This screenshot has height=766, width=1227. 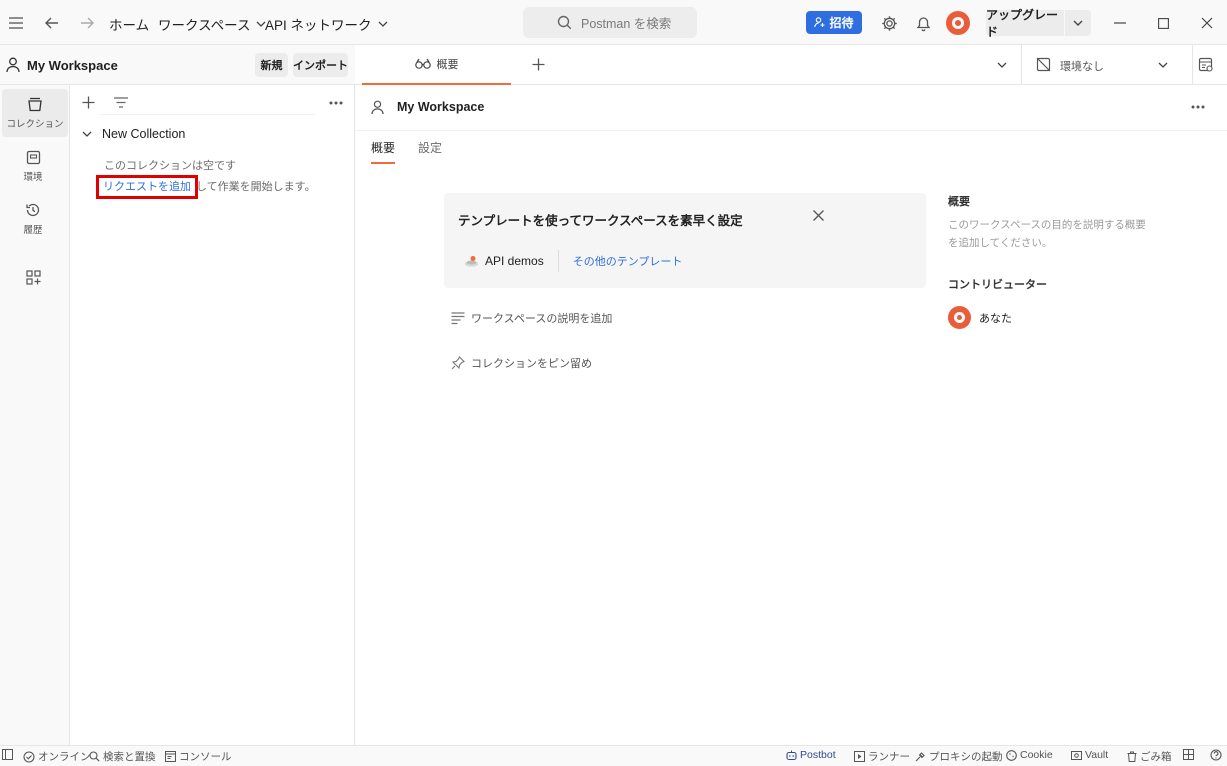 I want to click on subtab-overview: 概要, so click(x=383, y=151).